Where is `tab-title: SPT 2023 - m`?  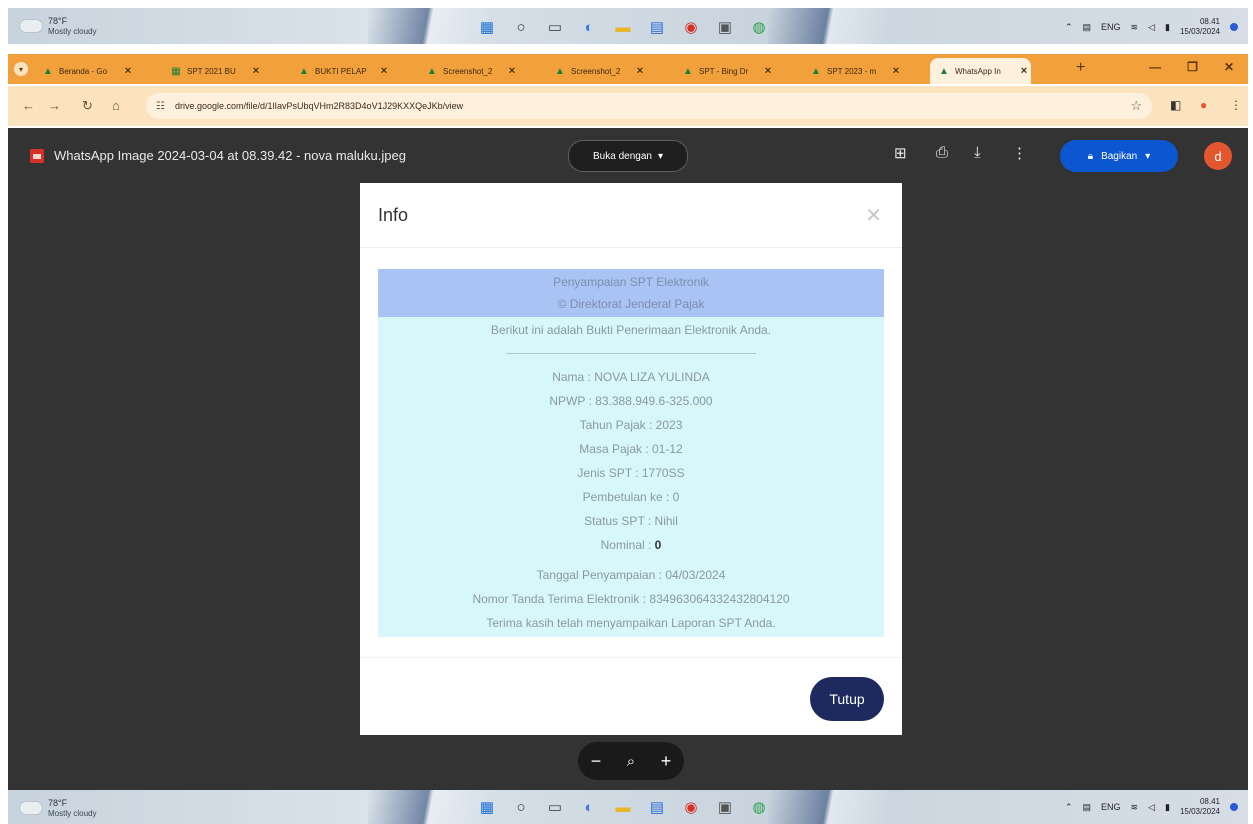
tab-title: SPT 2023 - m is located at coordinates (852, 71).